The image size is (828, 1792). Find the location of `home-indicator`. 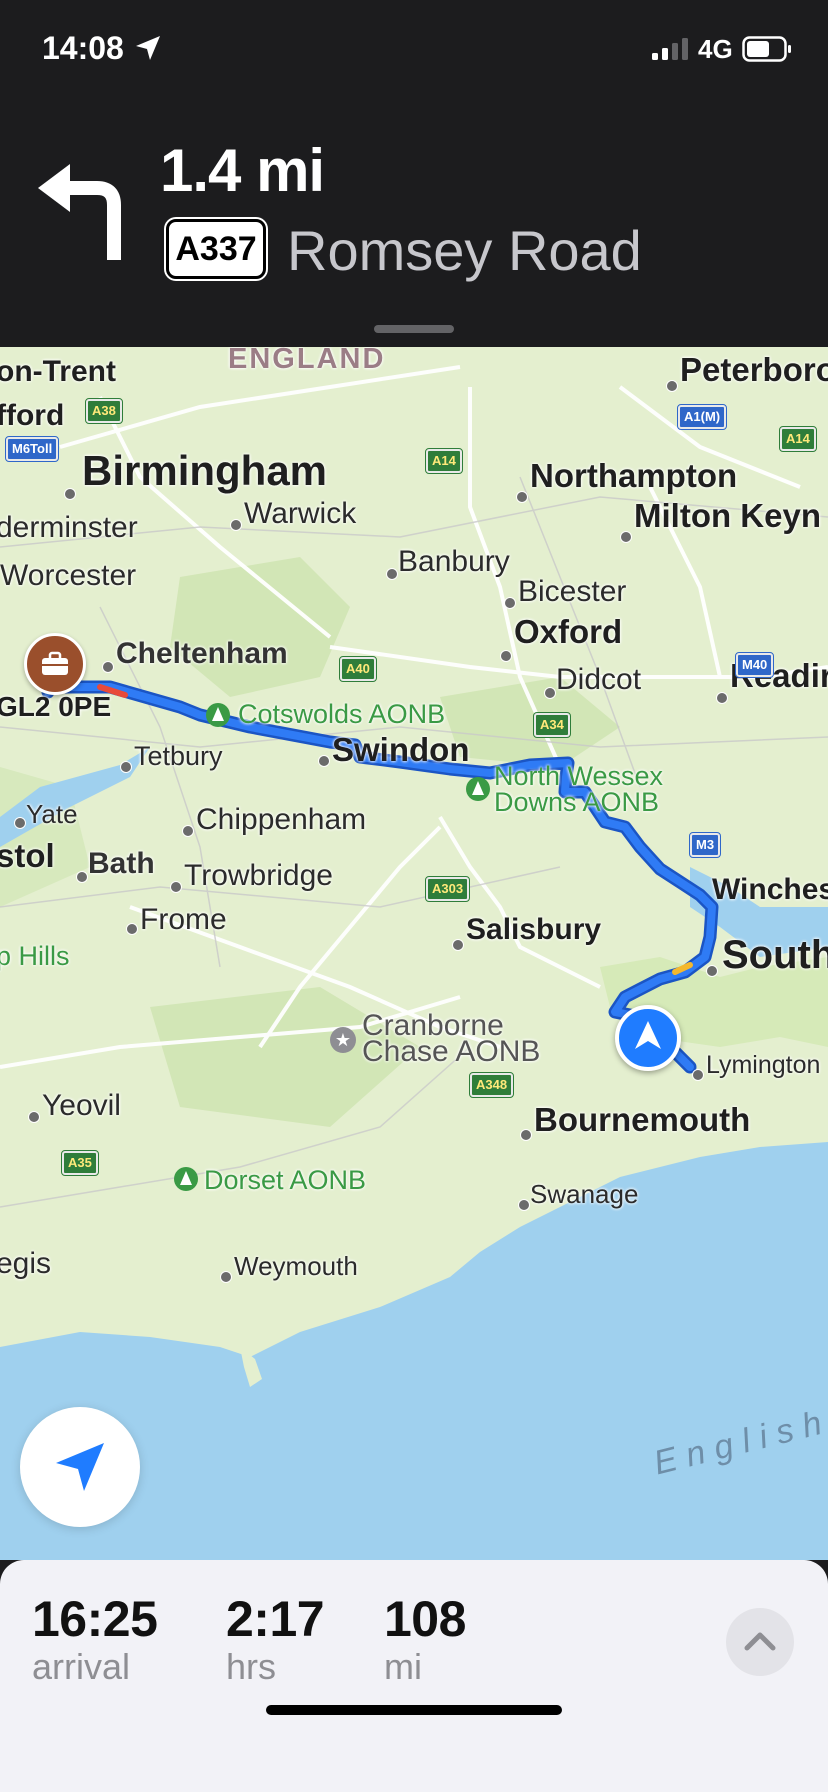

home-indicator is located at coordinates (414, 1710).